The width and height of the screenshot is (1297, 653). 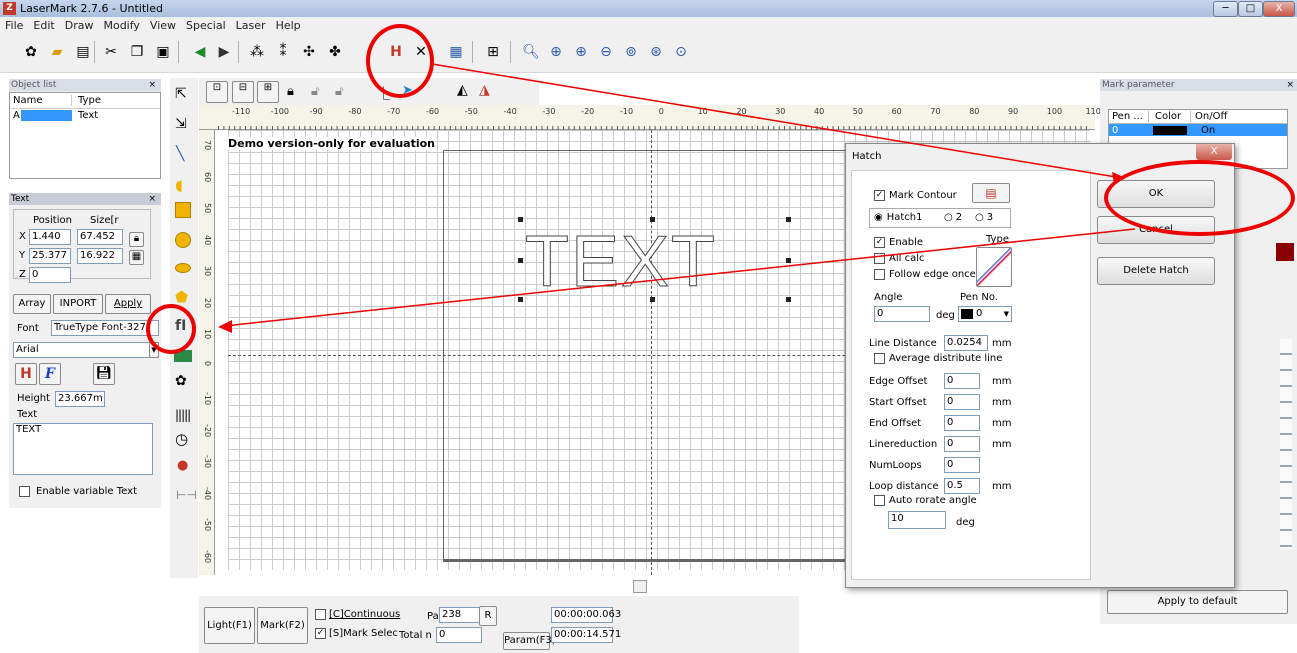 I want to click on arrow-hatch-to-ok, so click(x=777, y=121).